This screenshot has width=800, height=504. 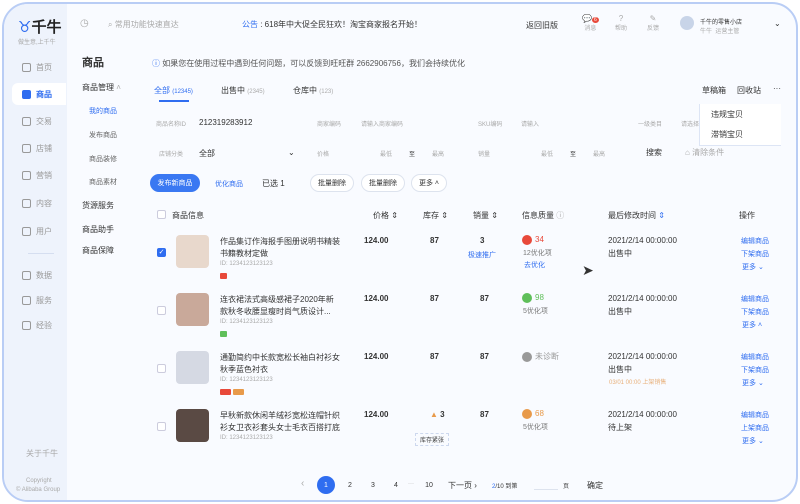 I want to click on product-title-line2: 衫女卫衣衫套头女士毛衣百搭打底, so click(x=280, y=427).